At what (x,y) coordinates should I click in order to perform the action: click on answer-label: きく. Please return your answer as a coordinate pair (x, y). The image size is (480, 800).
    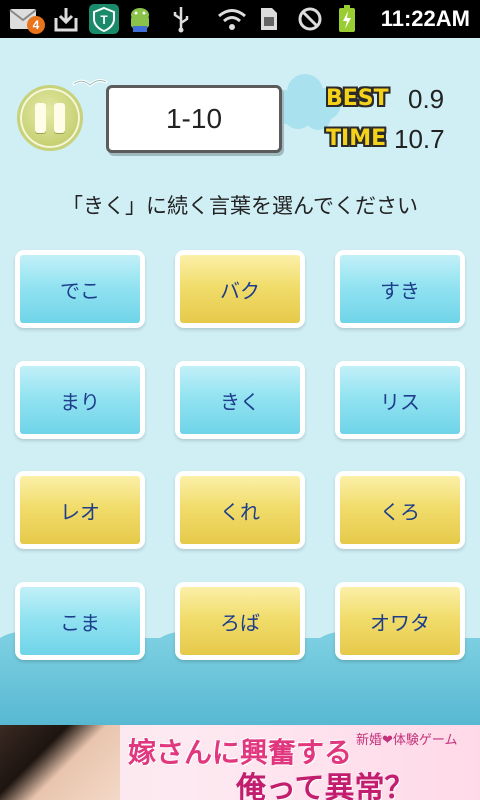
    Looking at the image, I should click on (240, 400).